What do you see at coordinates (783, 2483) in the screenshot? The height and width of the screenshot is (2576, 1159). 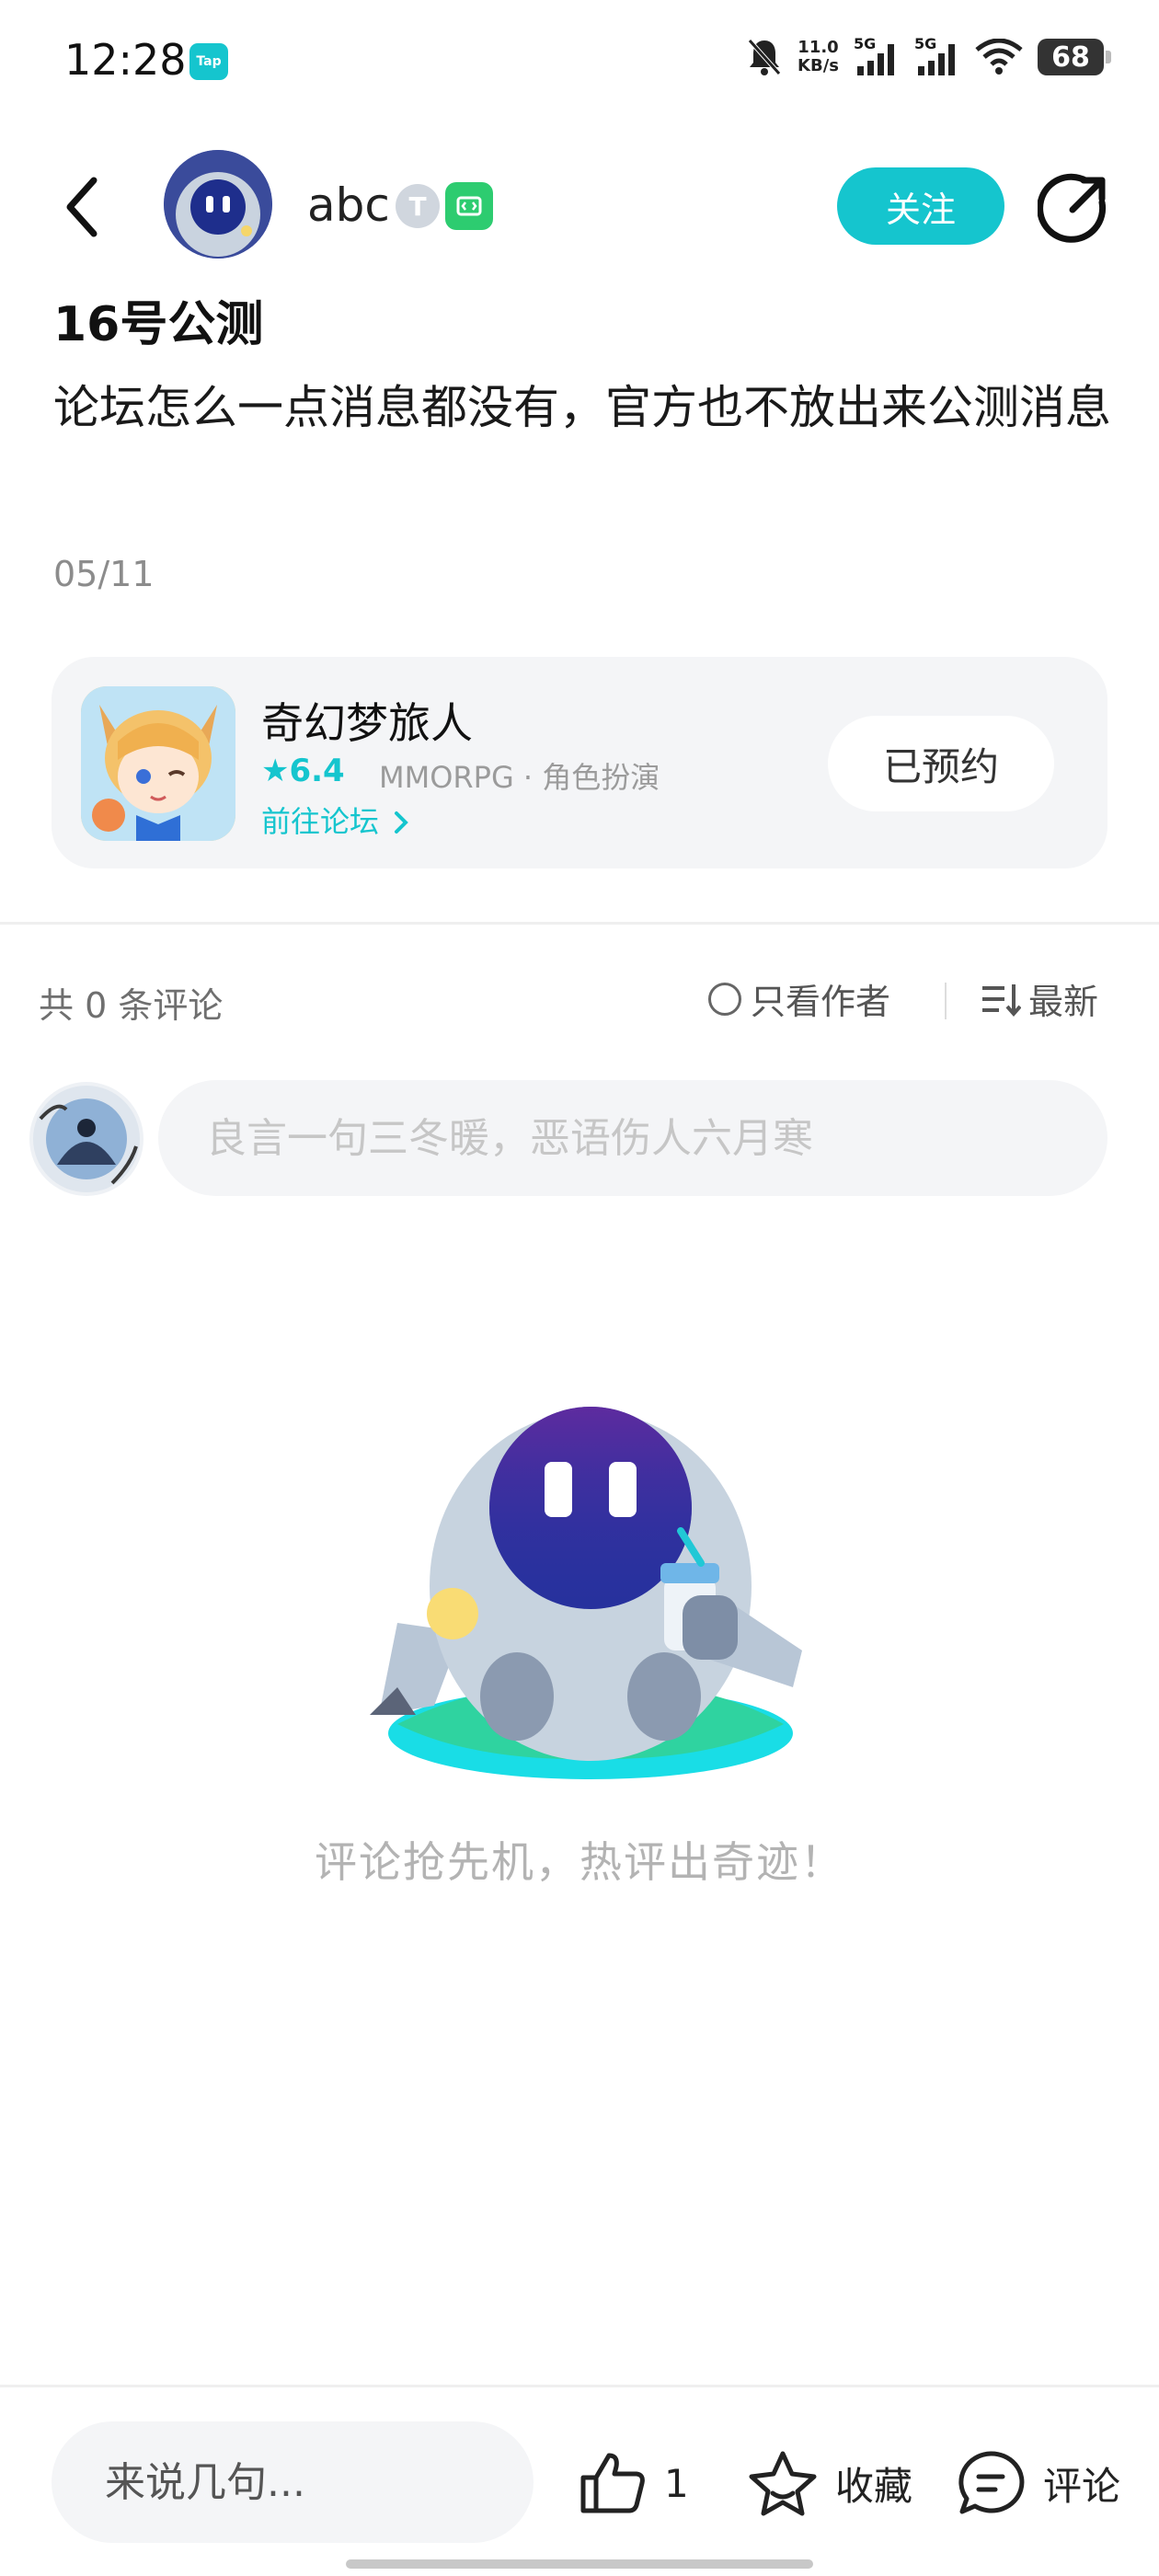 I see `star-icon` at bounding box center [783, 2483].